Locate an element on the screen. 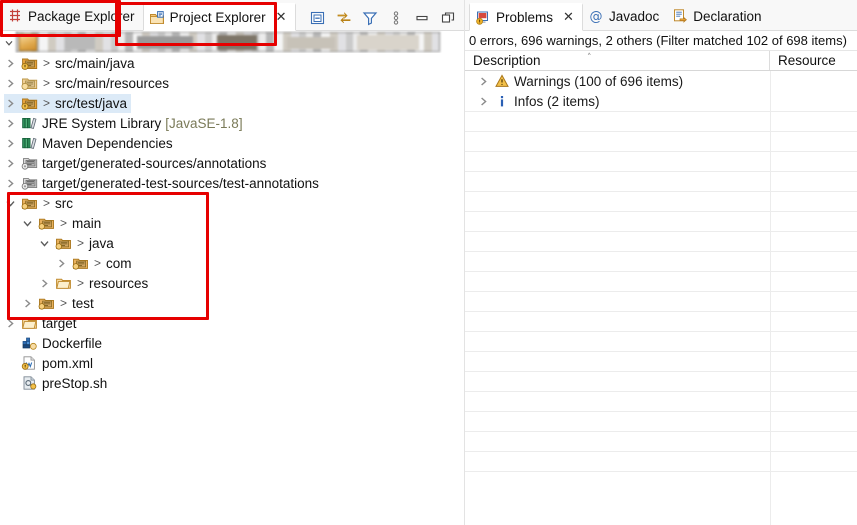 This screenshot has height=525, width=857. tree-item-dockerfile: Dockerfile is located at coordinates (232, 343).